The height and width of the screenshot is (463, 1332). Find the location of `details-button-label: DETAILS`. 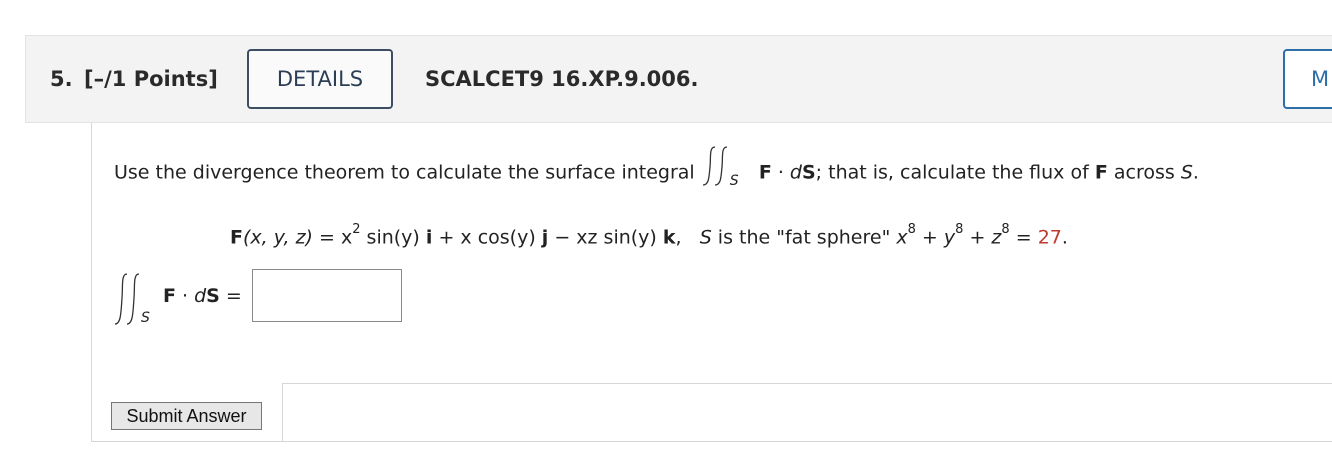

details-button-label: DETAILS is located at coordinates (320, 79).